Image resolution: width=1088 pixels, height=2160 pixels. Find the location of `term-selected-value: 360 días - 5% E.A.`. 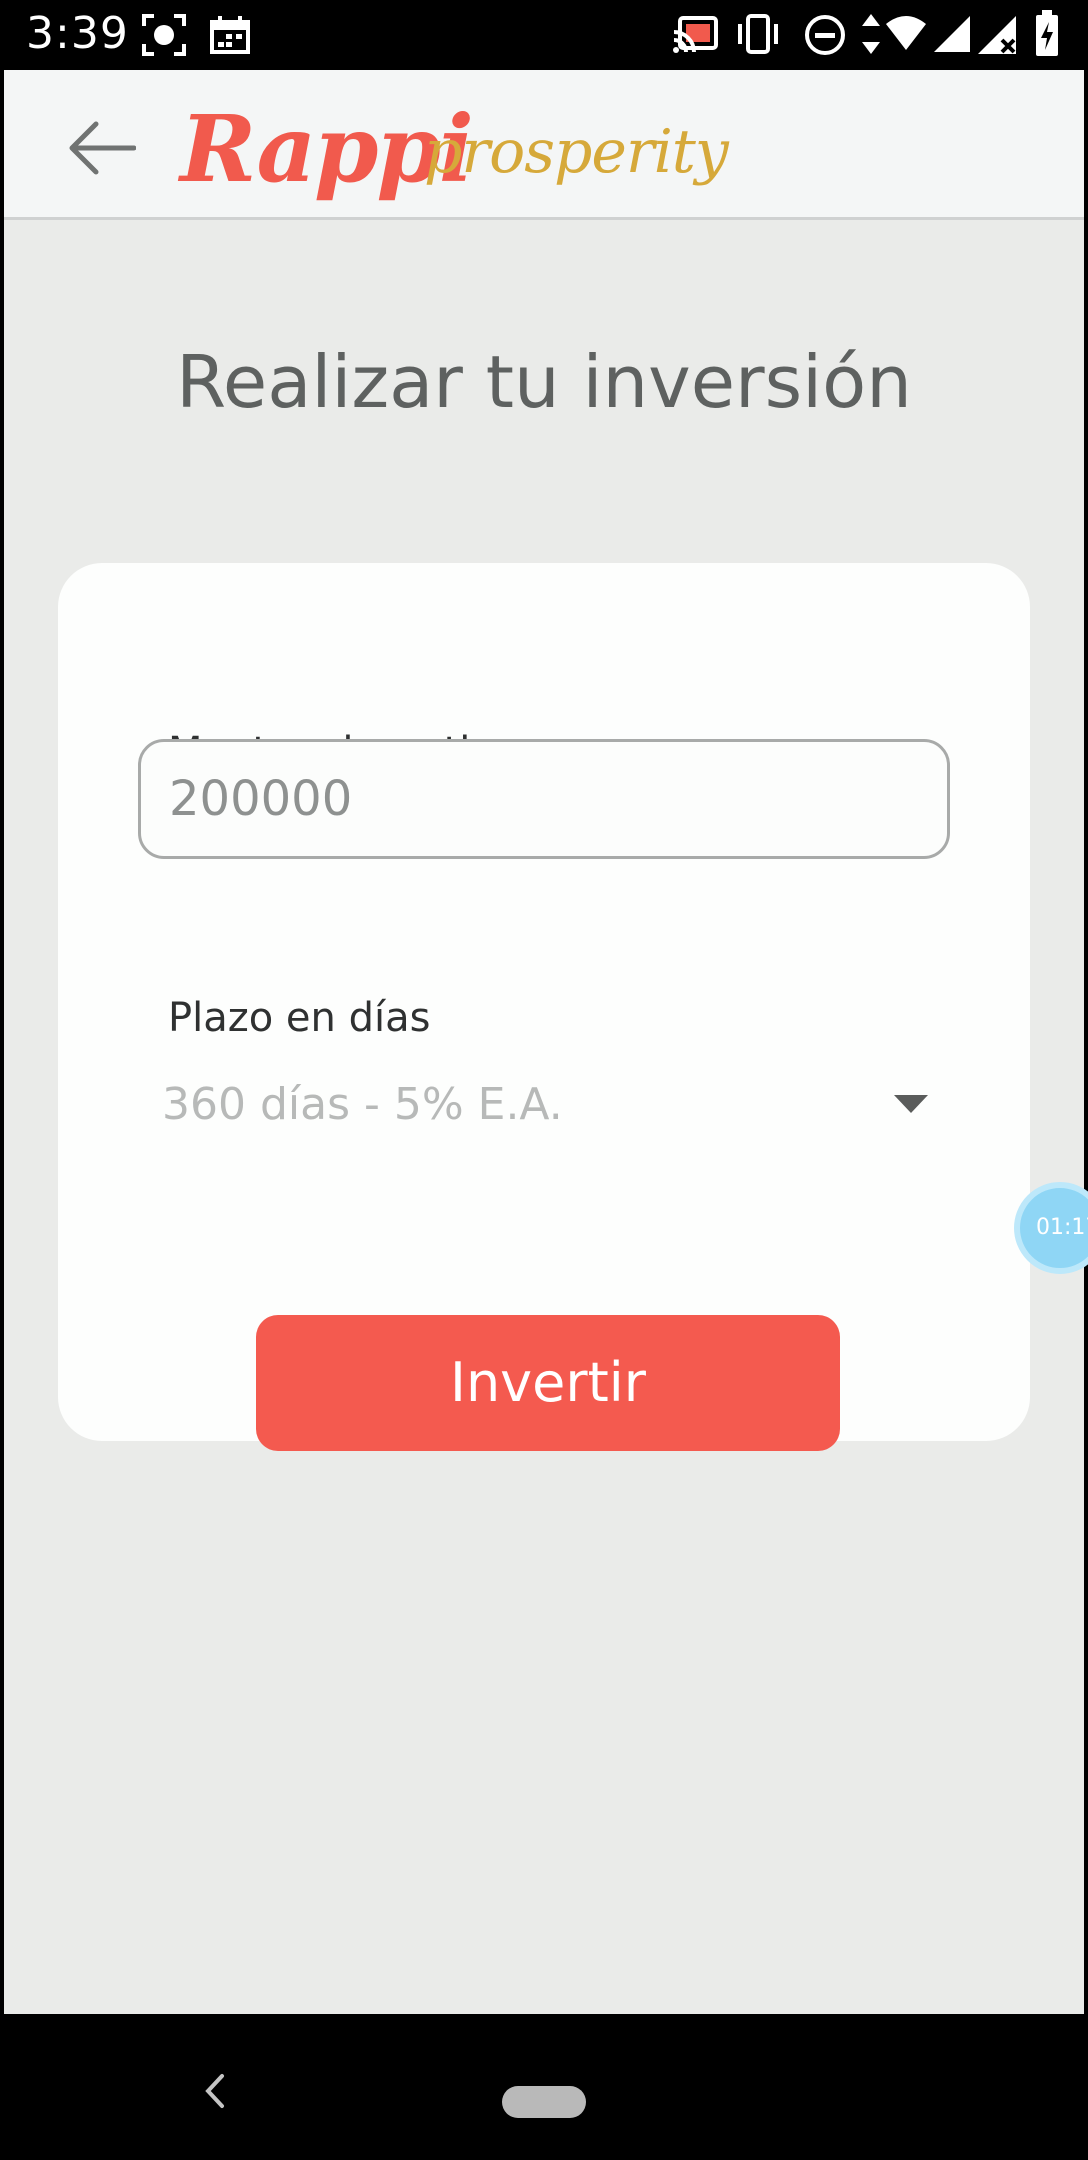

term-selected-value: 360 días - 5% E.A. is located at coordinates (362, 1104).